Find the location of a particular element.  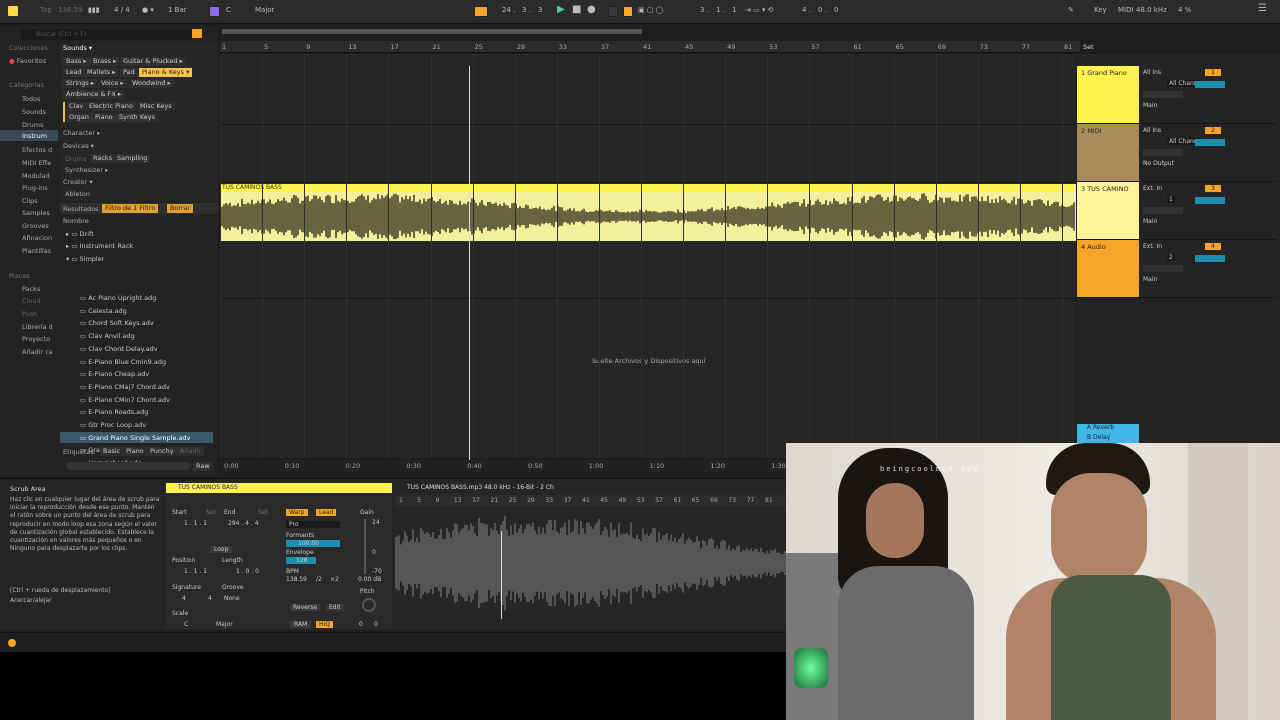

track-name: 1 Grand Piano is located at coordinates (1108, 94).